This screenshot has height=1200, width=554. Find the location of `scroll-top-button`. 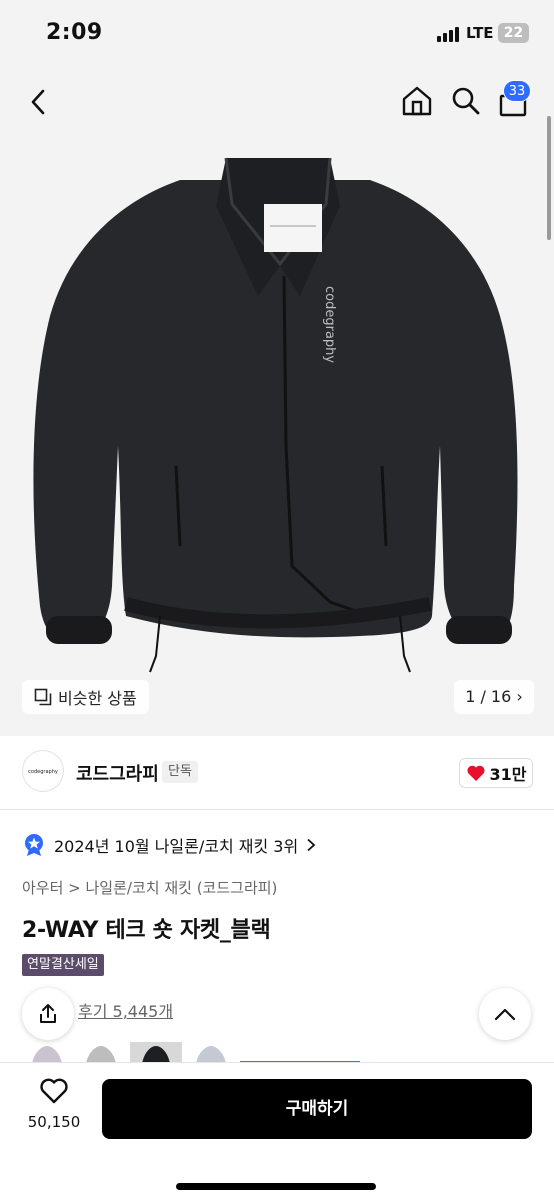

scroll-top-button is located at coordinates (505, 1014).